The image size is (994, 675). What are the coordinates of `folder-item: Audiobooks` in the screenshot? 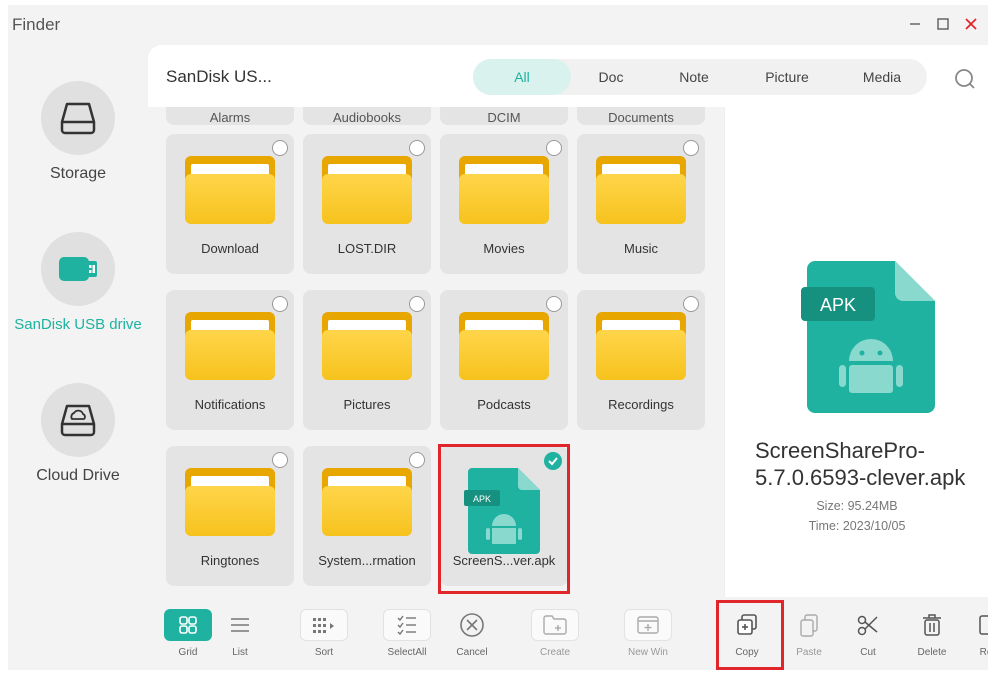 It's located at (367, 116).